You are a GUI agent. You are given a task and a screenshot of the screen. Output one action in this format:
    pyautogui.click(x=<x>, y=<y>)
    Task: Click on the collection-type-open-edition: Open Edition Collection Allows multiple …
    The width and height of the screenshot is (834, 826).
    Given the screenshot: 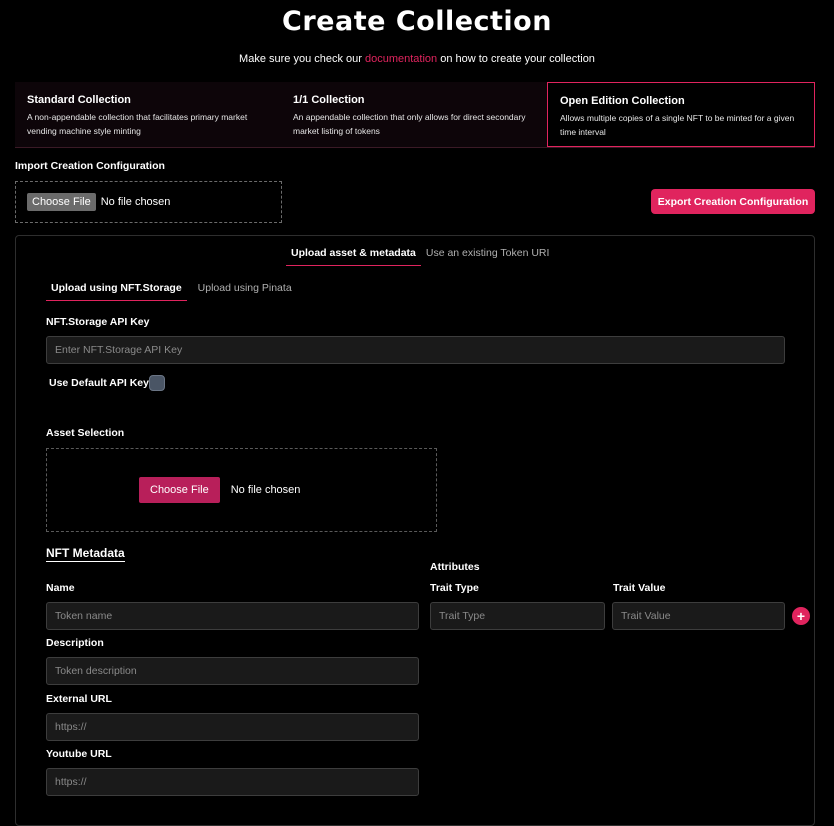 What is the action you would take?
    pyautogui.click(x=681, y=114)
    